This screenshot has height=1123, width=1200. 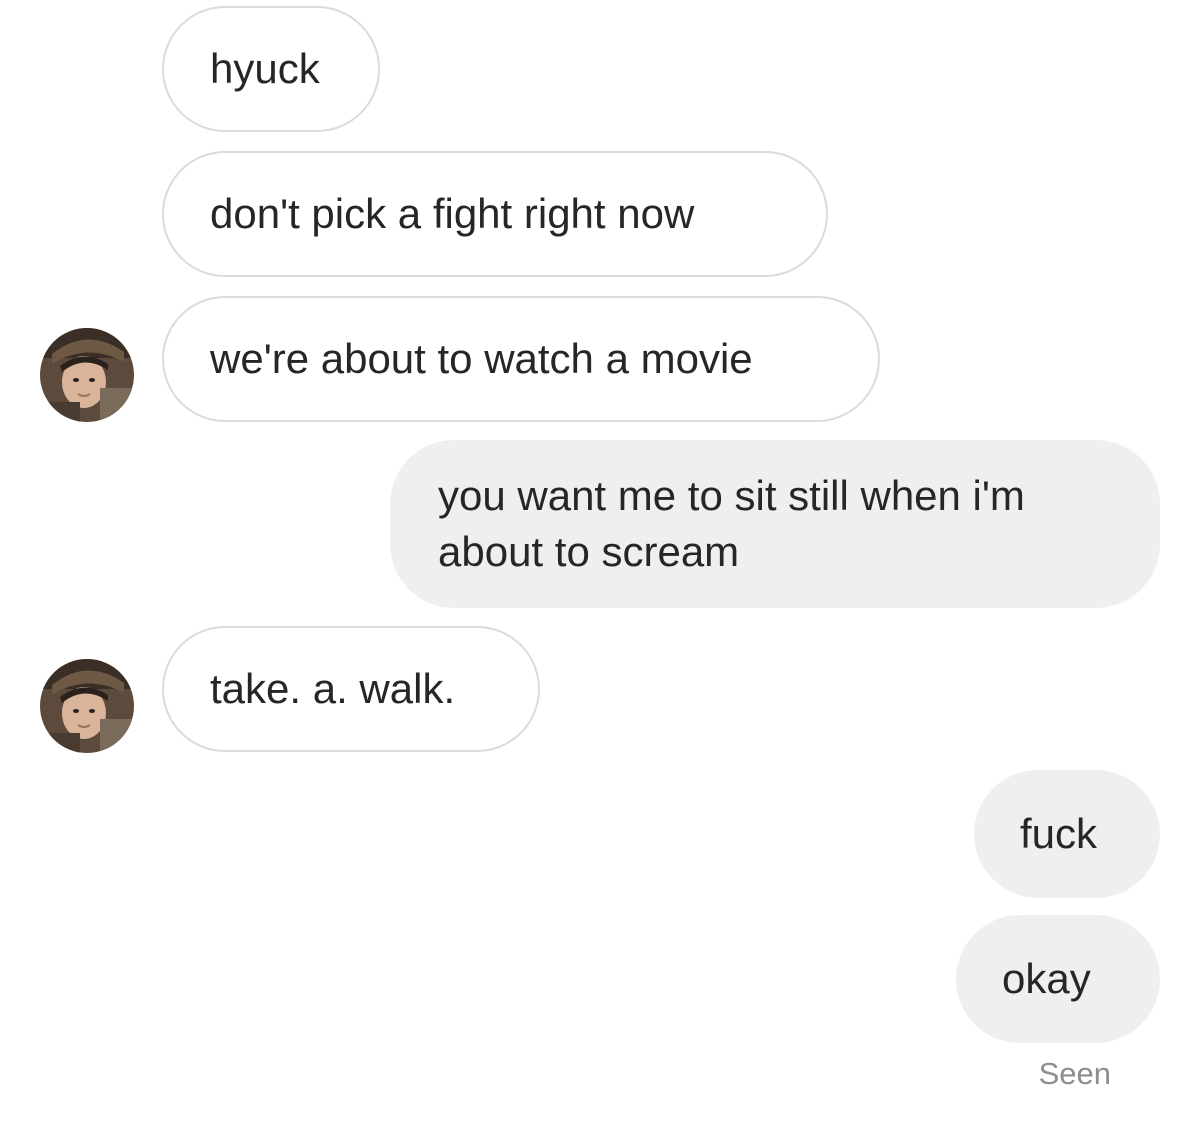 I want to click on message-text: we're about to watch a movie, so click(x=481, y=358).